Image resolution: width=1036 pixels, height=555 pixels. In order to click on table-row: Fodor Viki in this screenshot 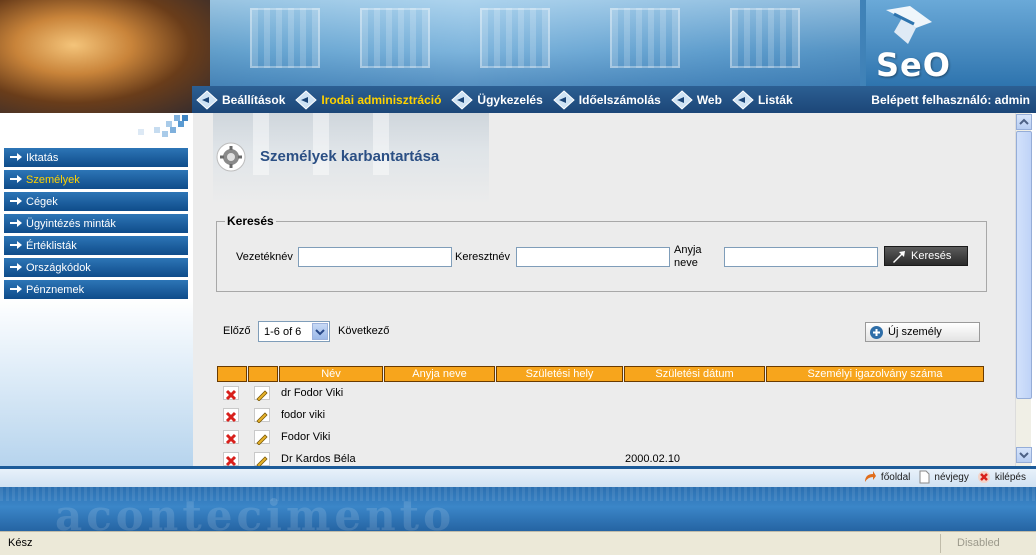, I will do `click(601, 437)`.